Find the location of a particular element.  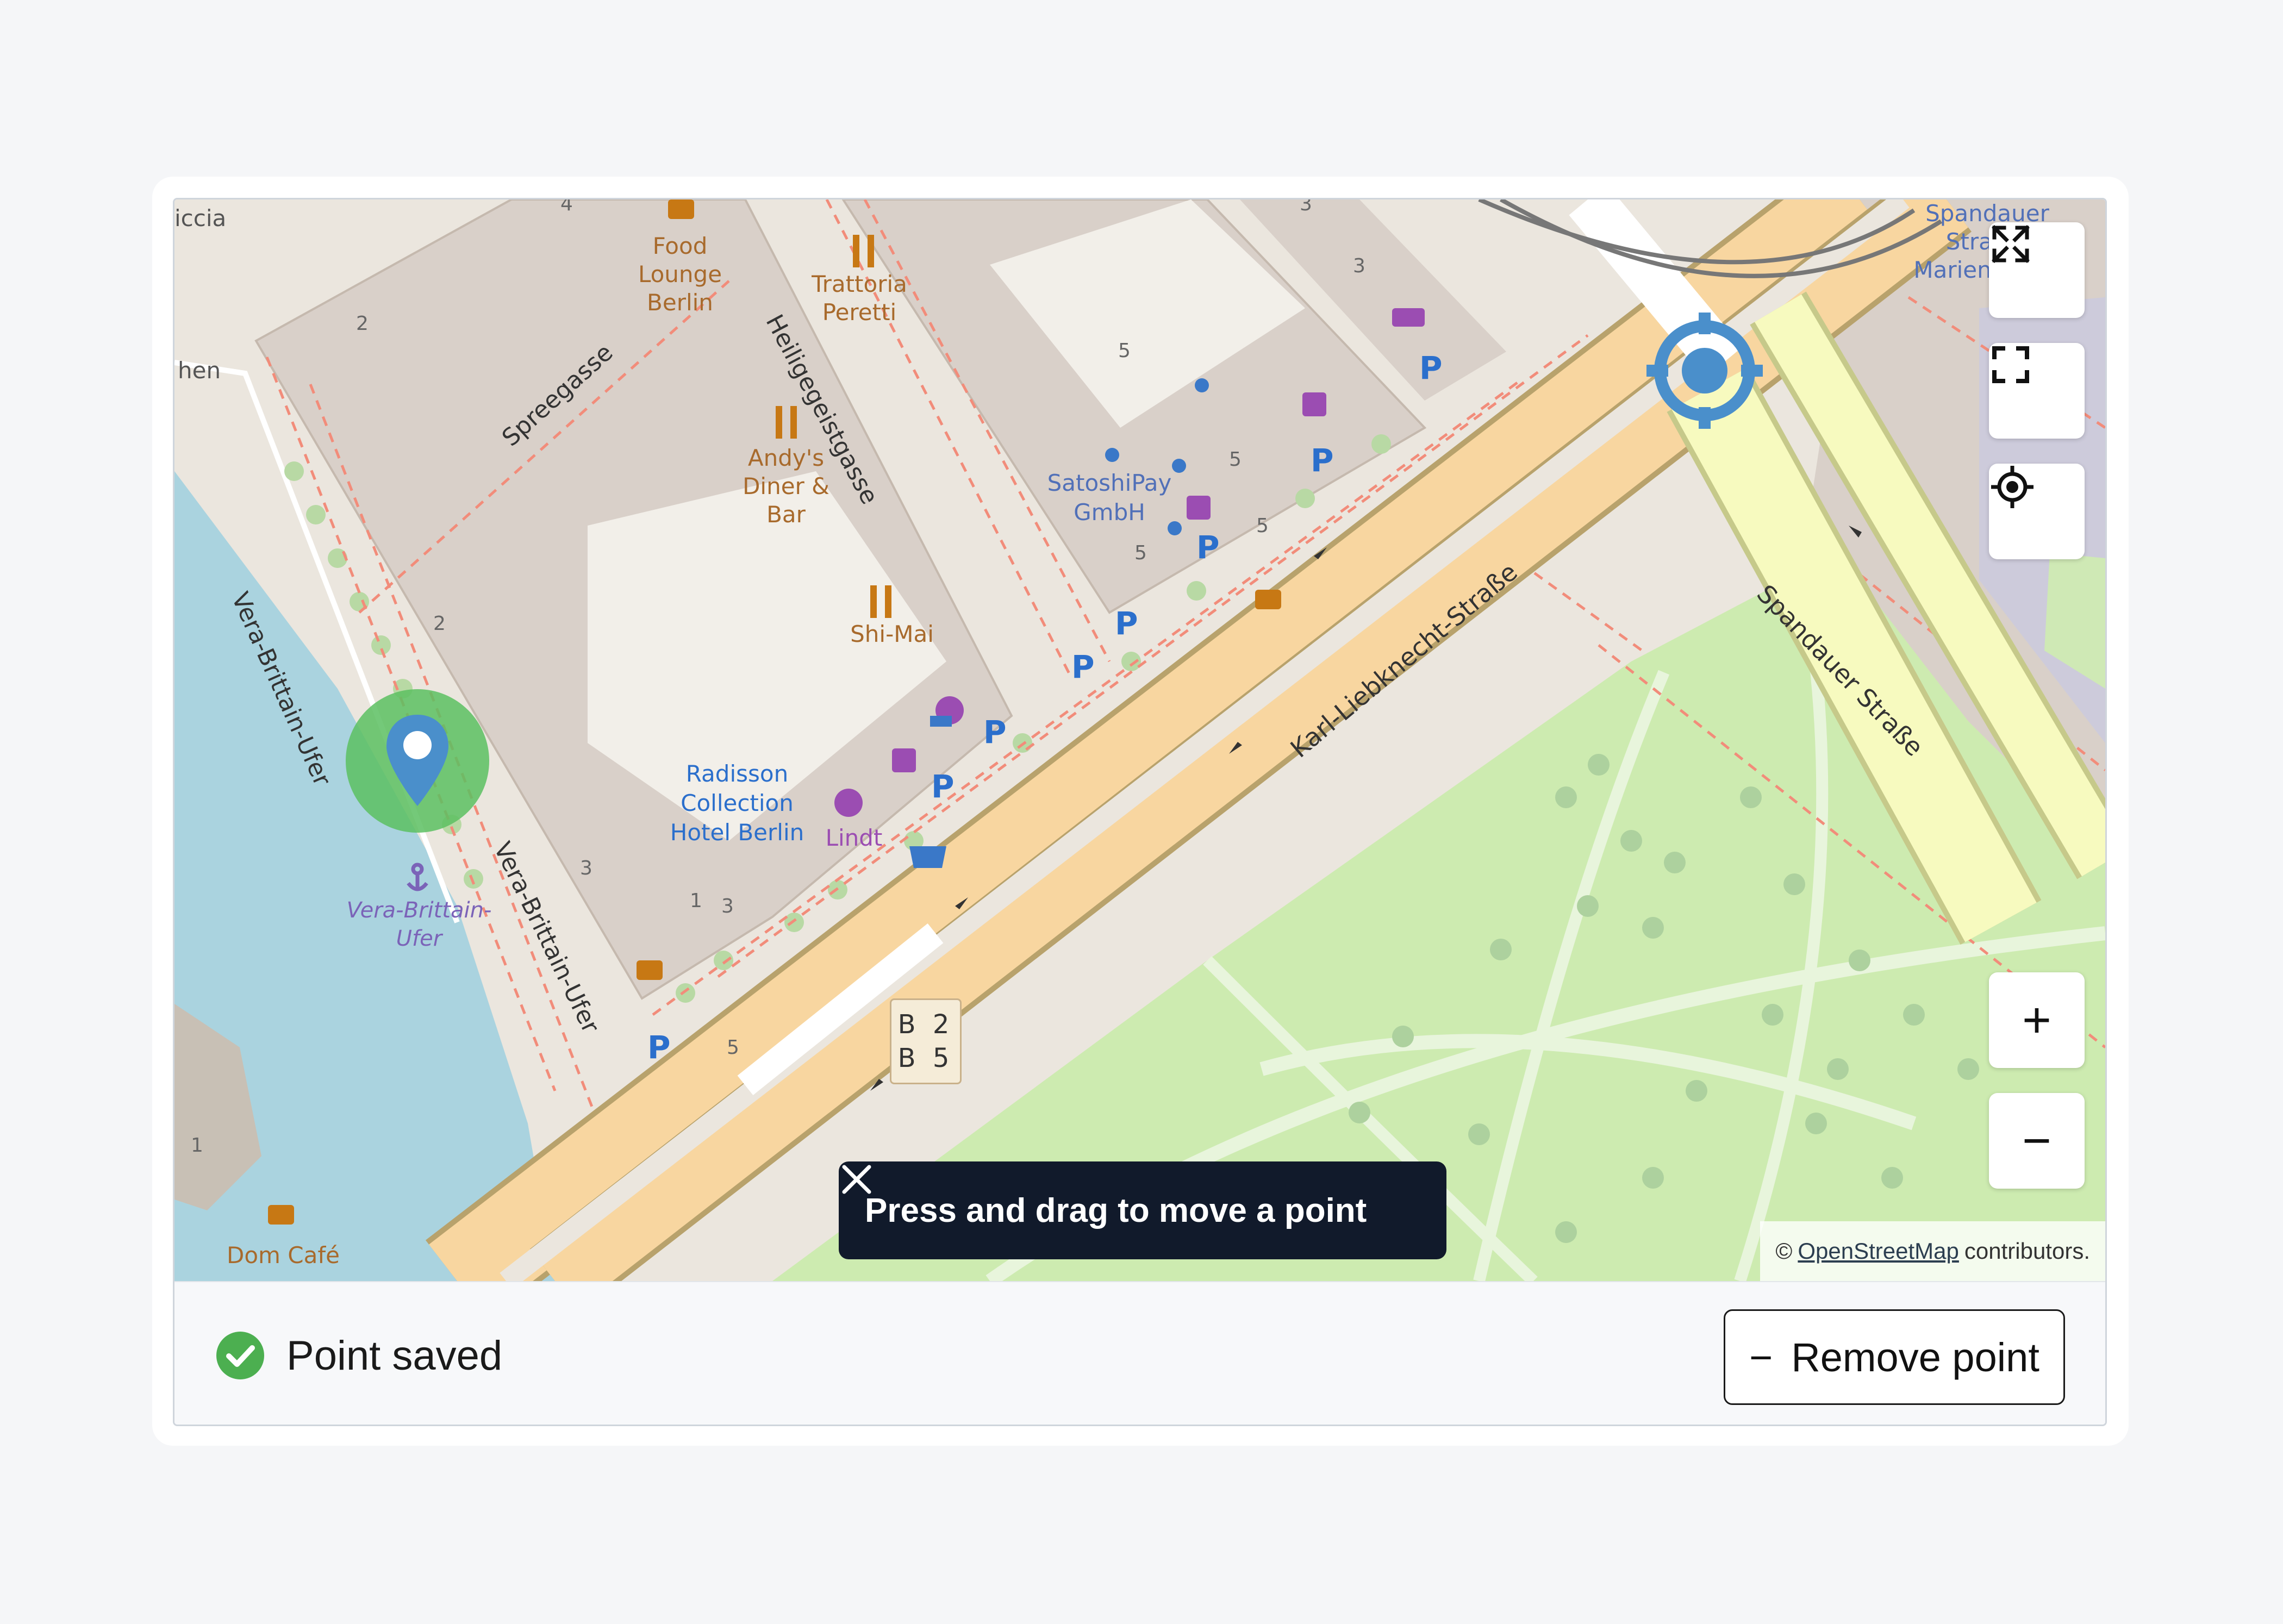

remove-point-button: − Remove point is located at coordinates (1894, 1357).